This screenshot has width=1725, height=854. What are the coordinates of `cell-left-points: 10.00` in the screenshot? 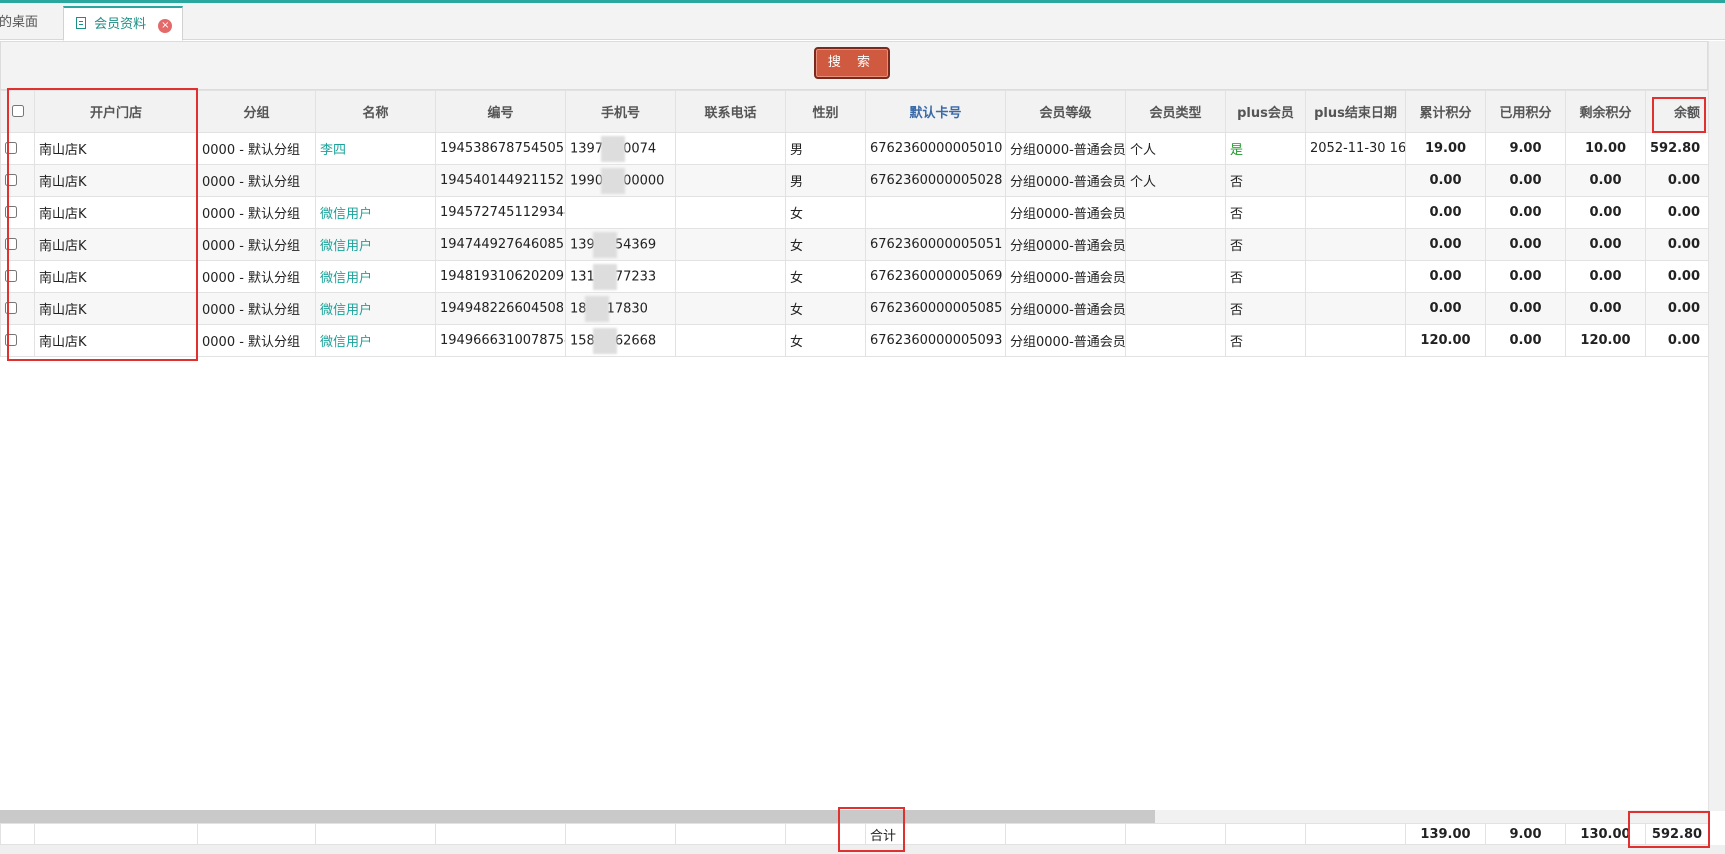 It's located at (1605, 148).